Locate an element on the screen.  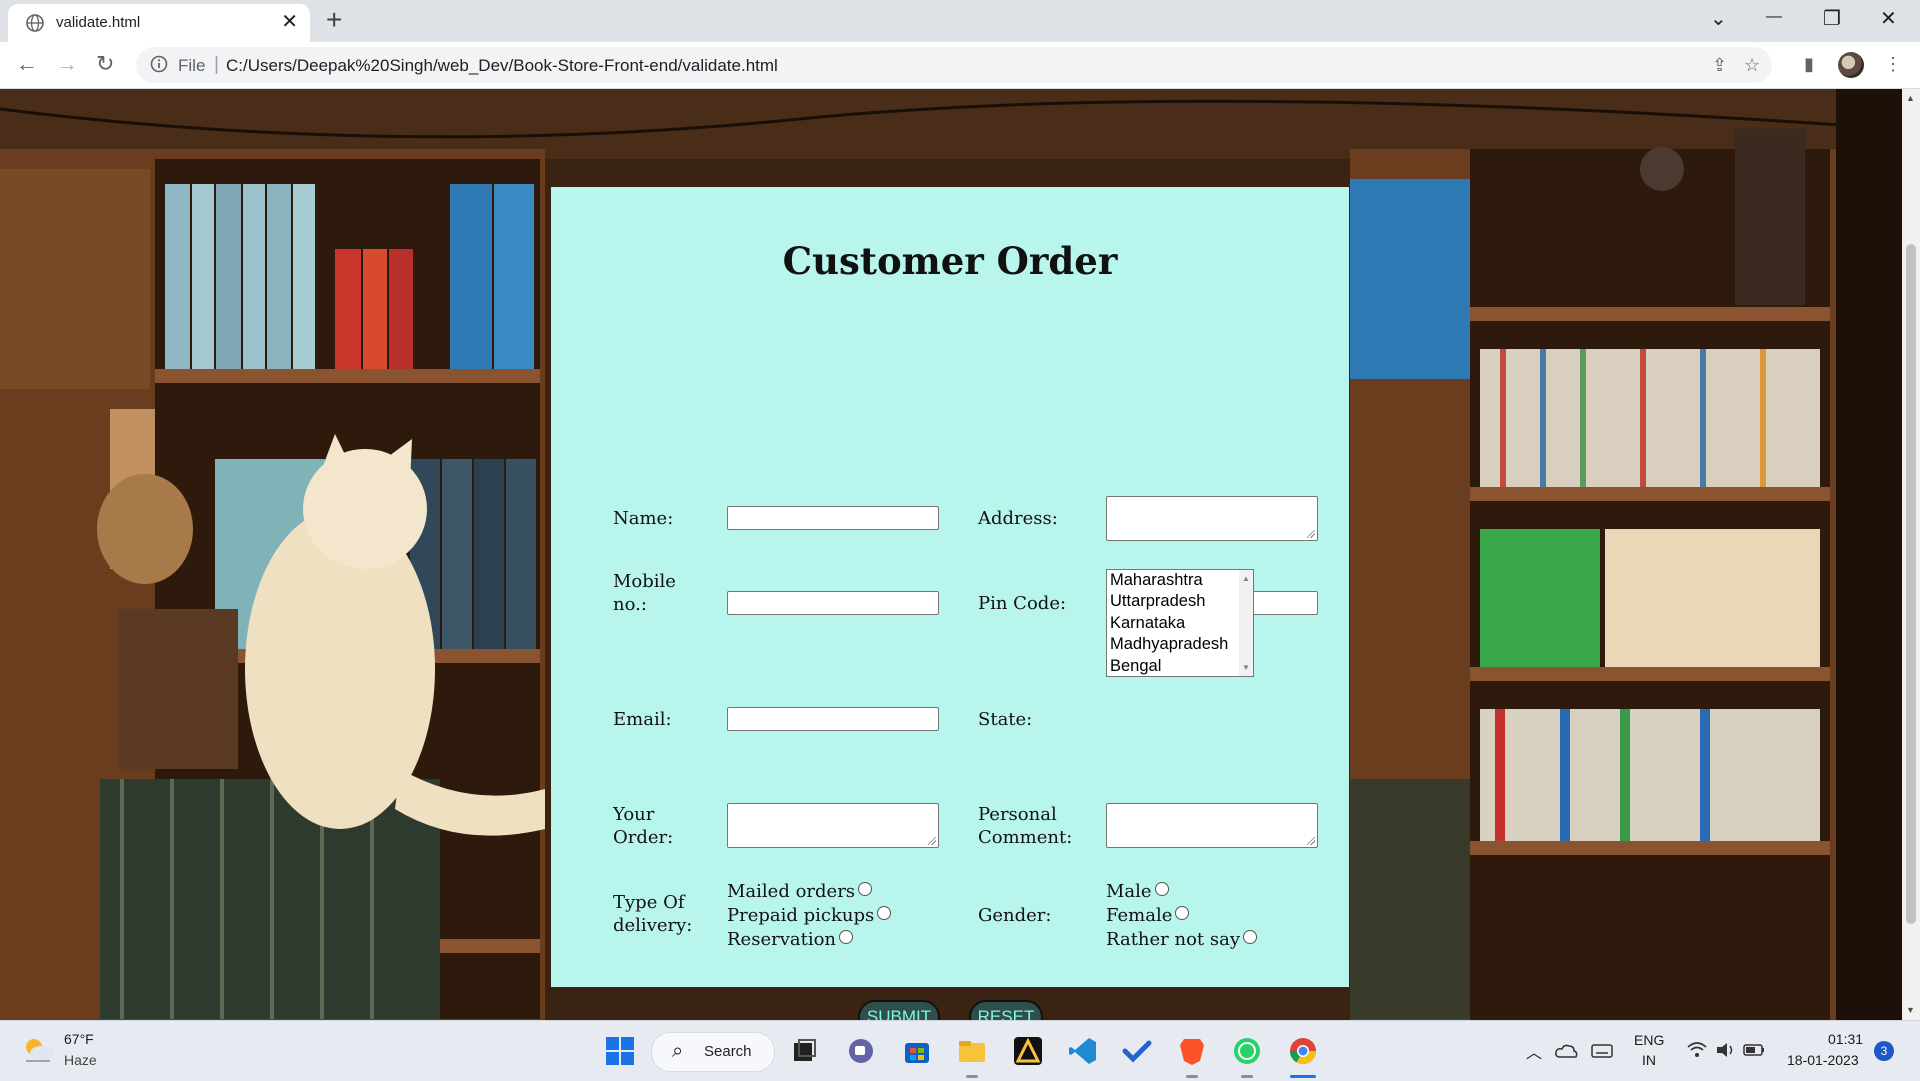
active-app-indicator is located at coordinates (1303, 1076).